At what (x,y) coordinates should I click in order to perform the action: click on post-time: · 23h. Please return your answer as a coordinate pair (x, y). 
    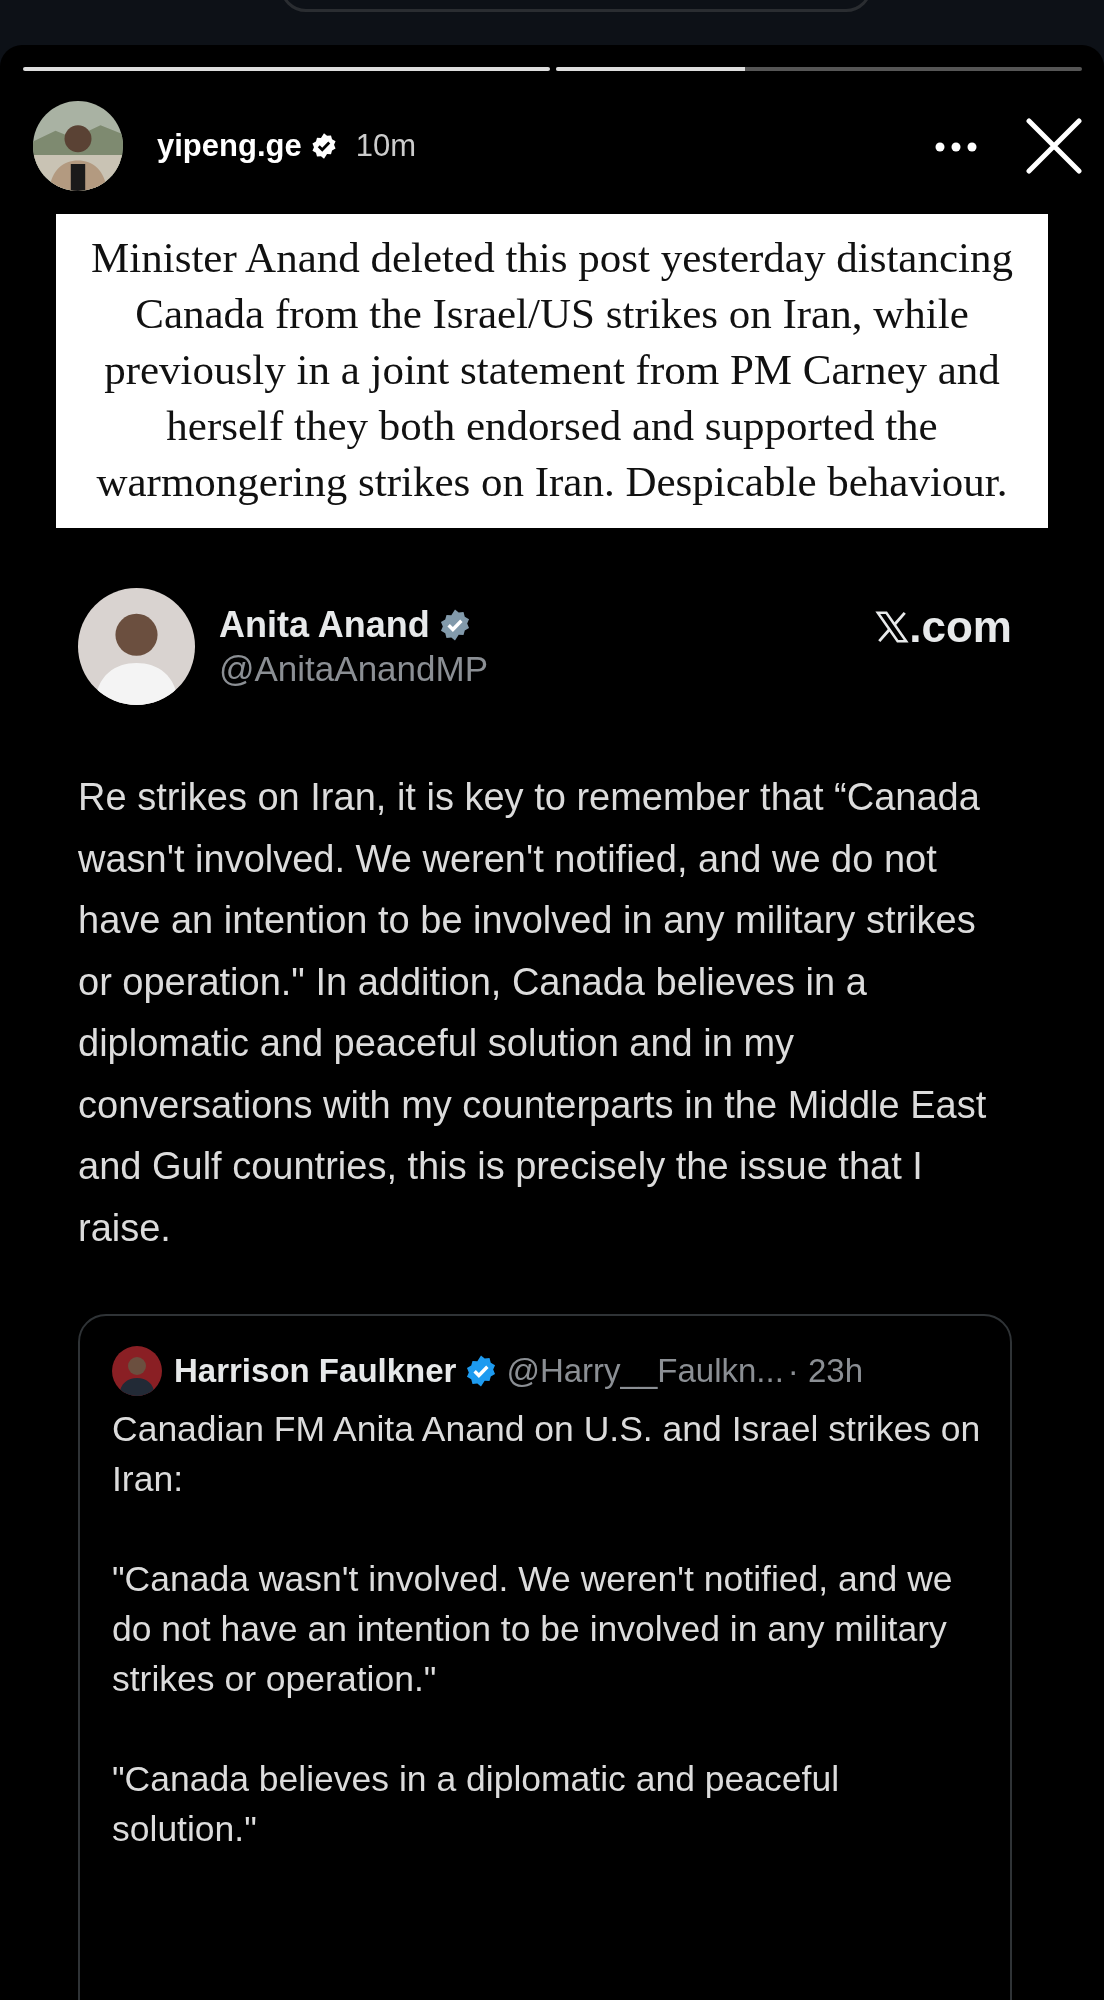
    Looking at the image, I should click on (825, 1371).